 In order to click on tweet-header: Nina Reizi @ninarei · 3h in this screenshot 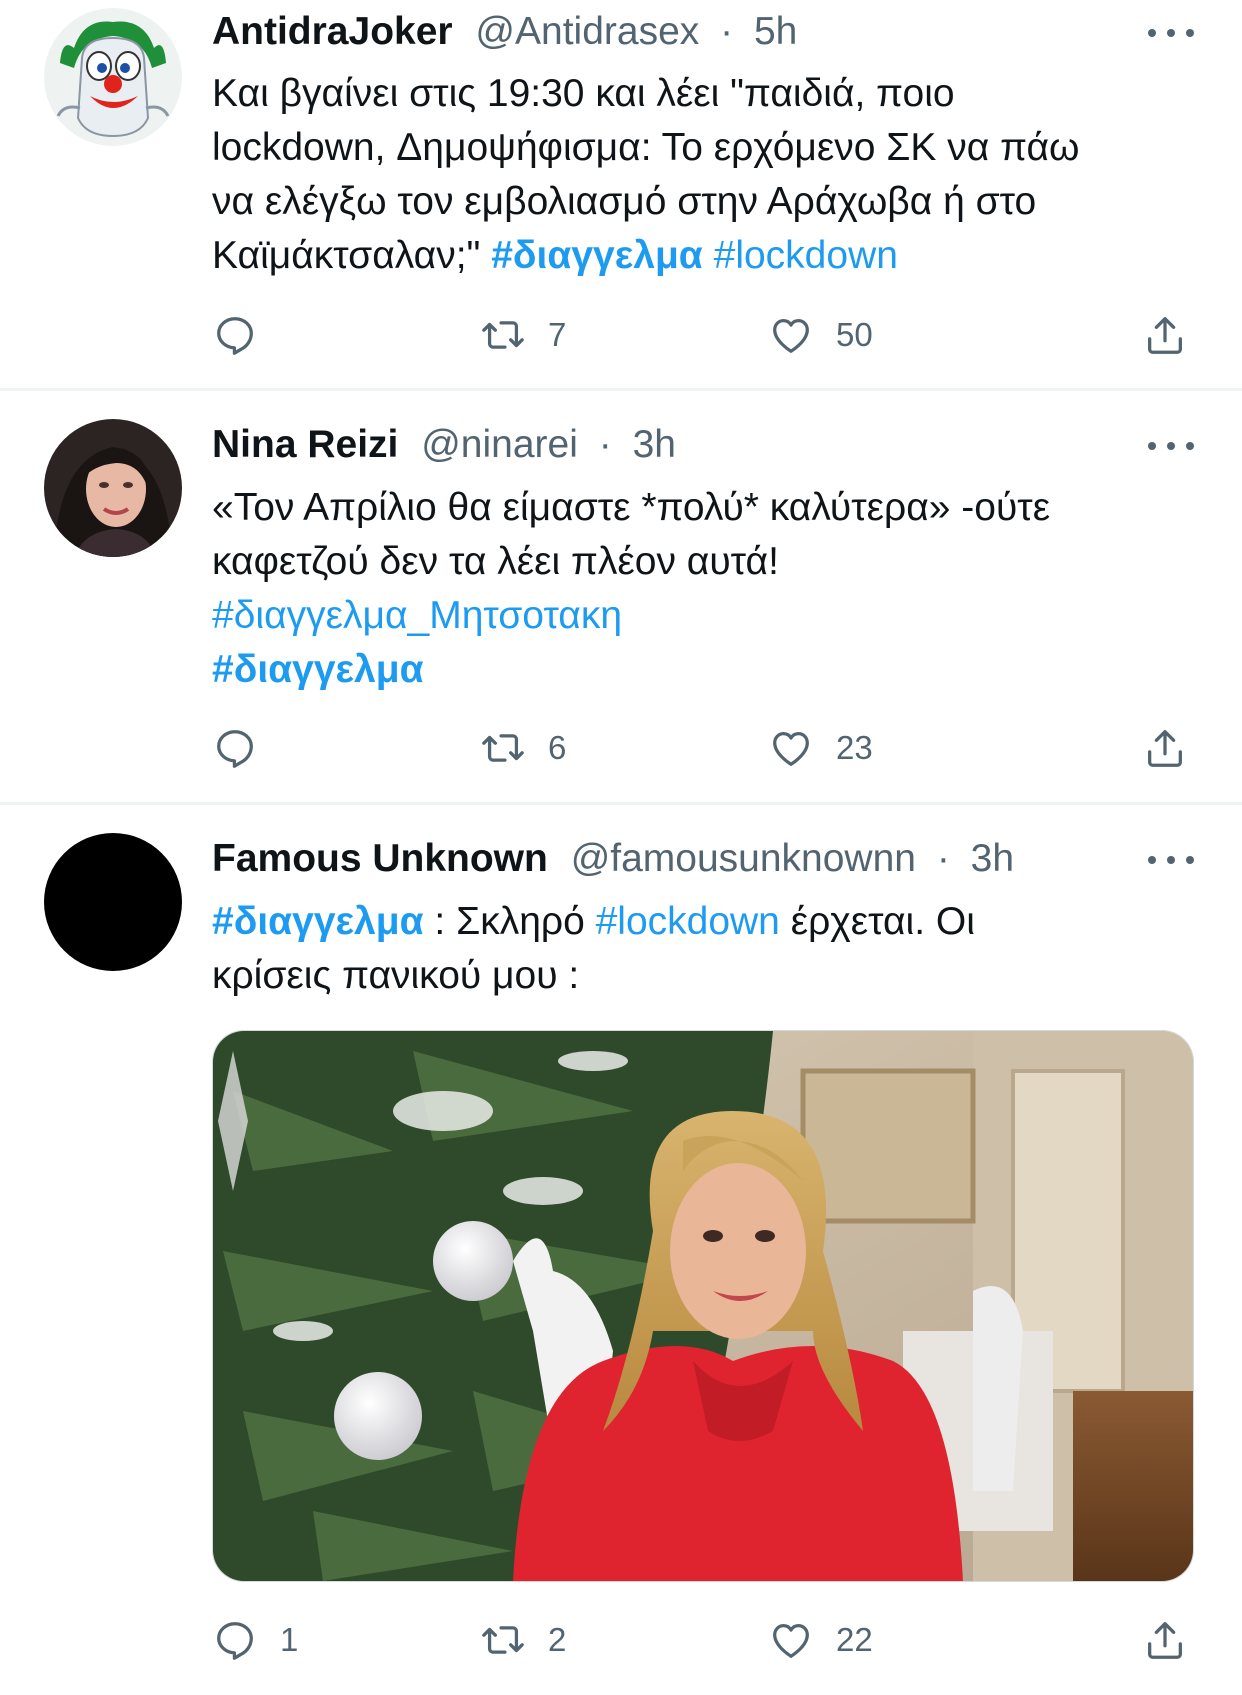, I will do `click(444, 445)`.